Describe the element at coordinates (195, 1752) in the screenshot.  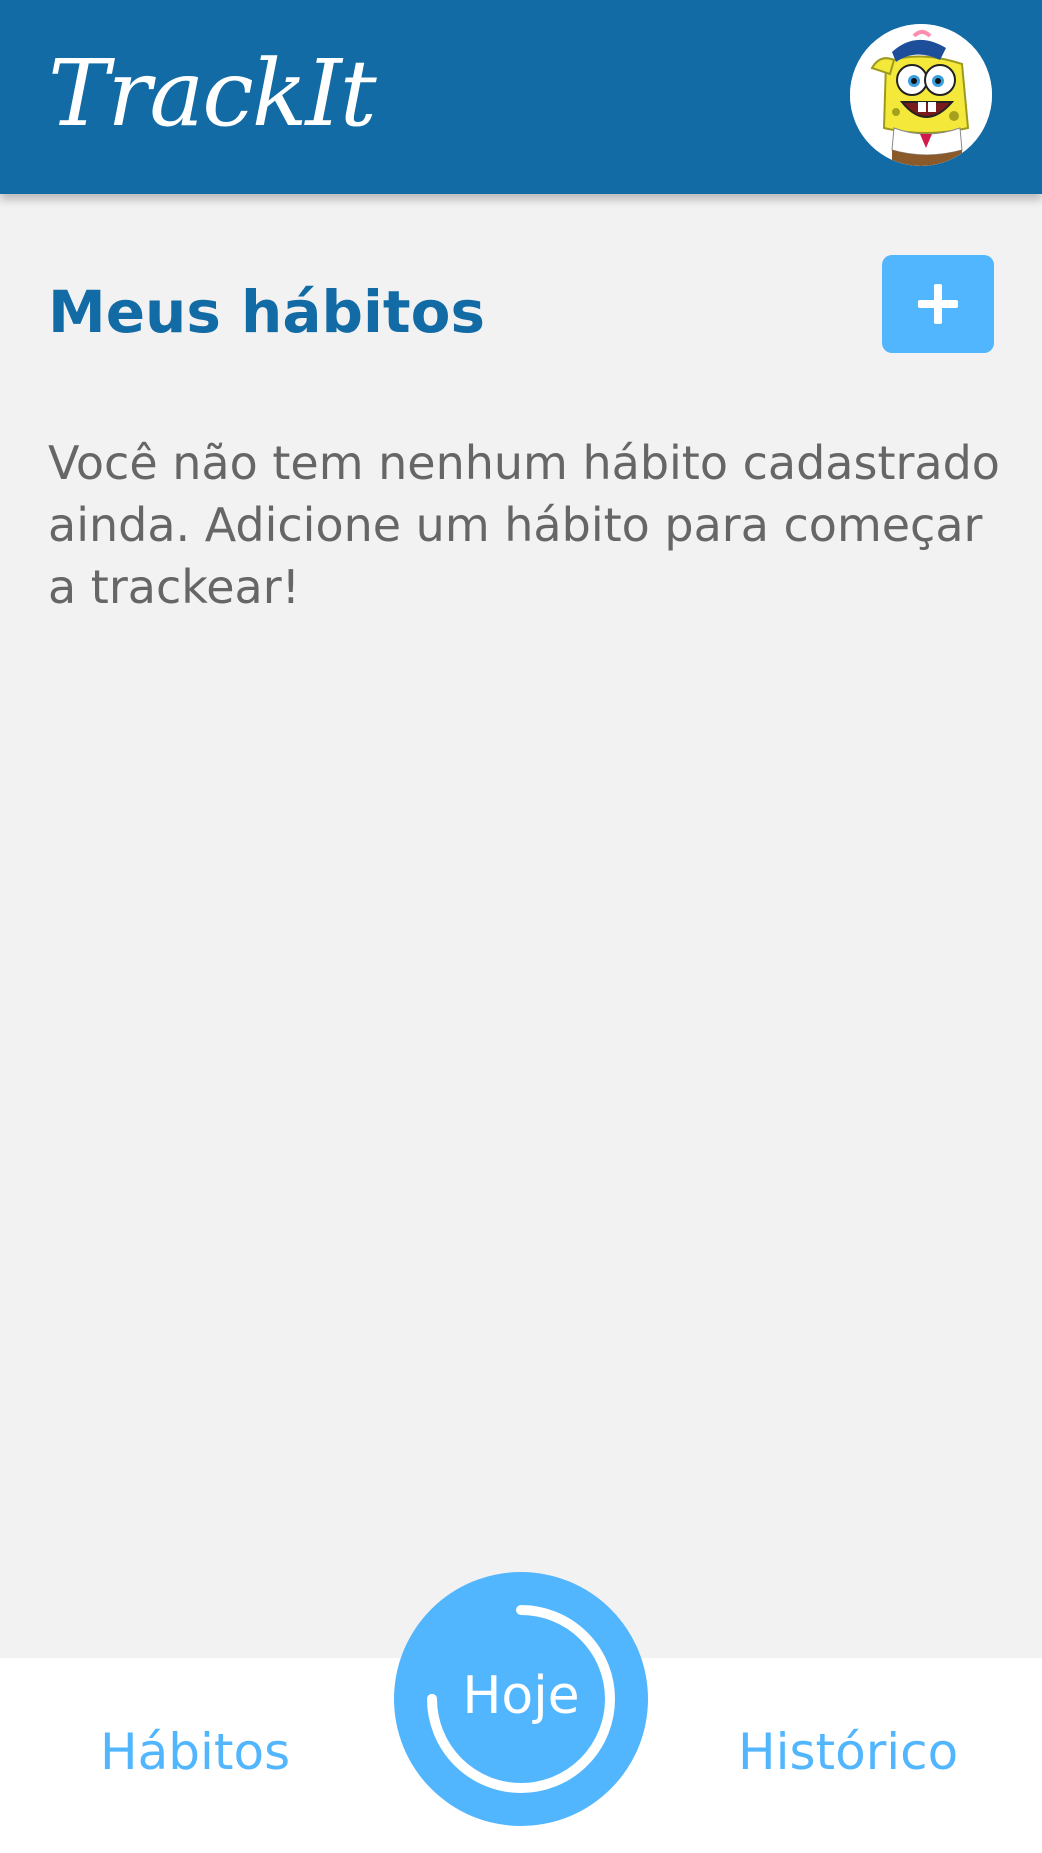
I see `nav-habitos-link: Hábitos` at that location.